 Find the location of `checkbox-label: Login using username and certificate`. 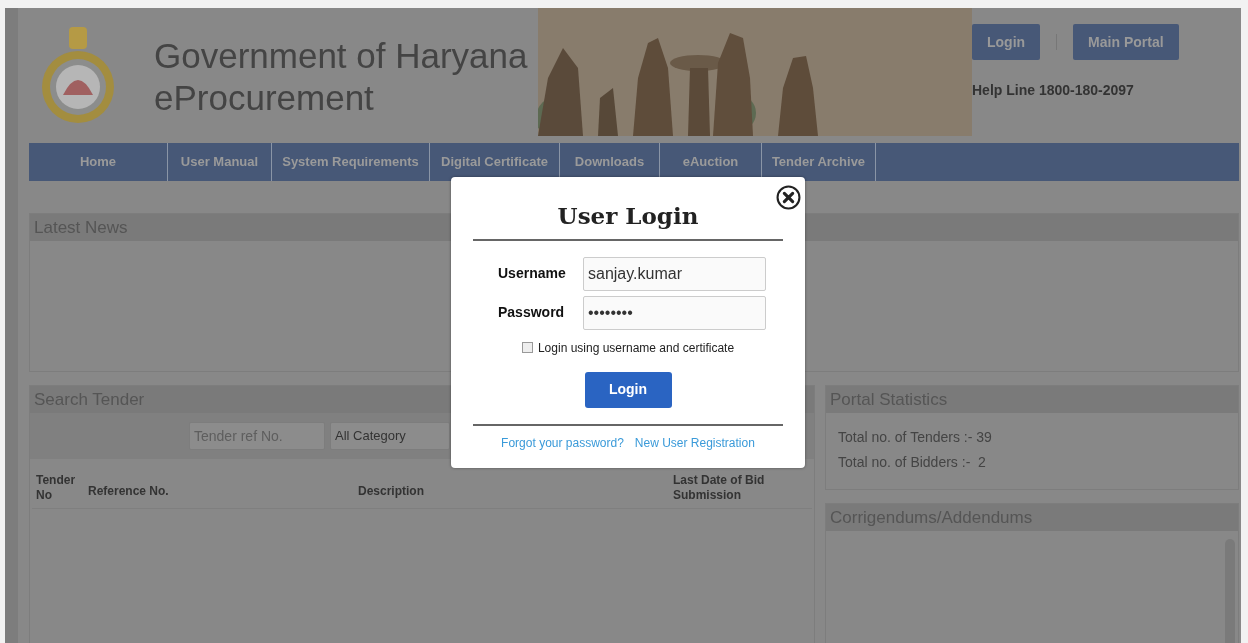

checkbox-label: Login using username and certificate is located at coordinates (636, 348).